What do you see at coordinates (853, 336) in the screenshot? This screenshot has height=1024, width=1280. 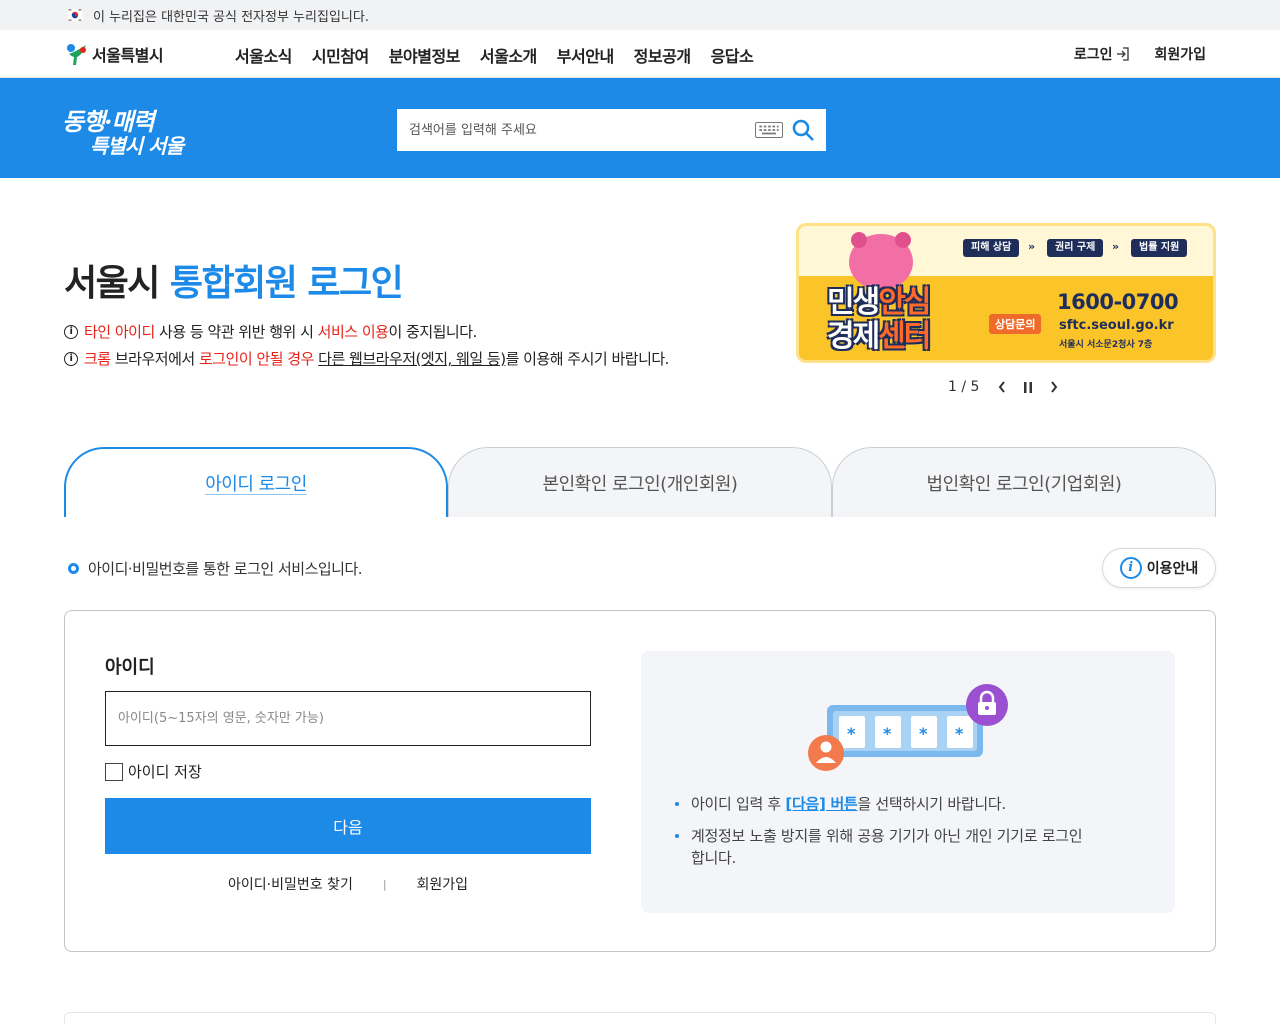 I see `banner-title-2a: 경제` at bounding box center [853, 336].